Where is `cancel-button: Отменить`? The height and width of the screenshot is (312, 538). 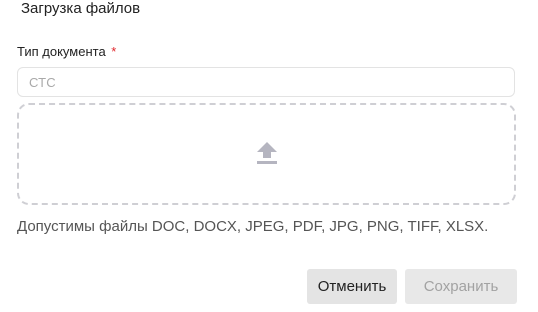 cancel-button: Отменить is located at coordinates (352, 286).